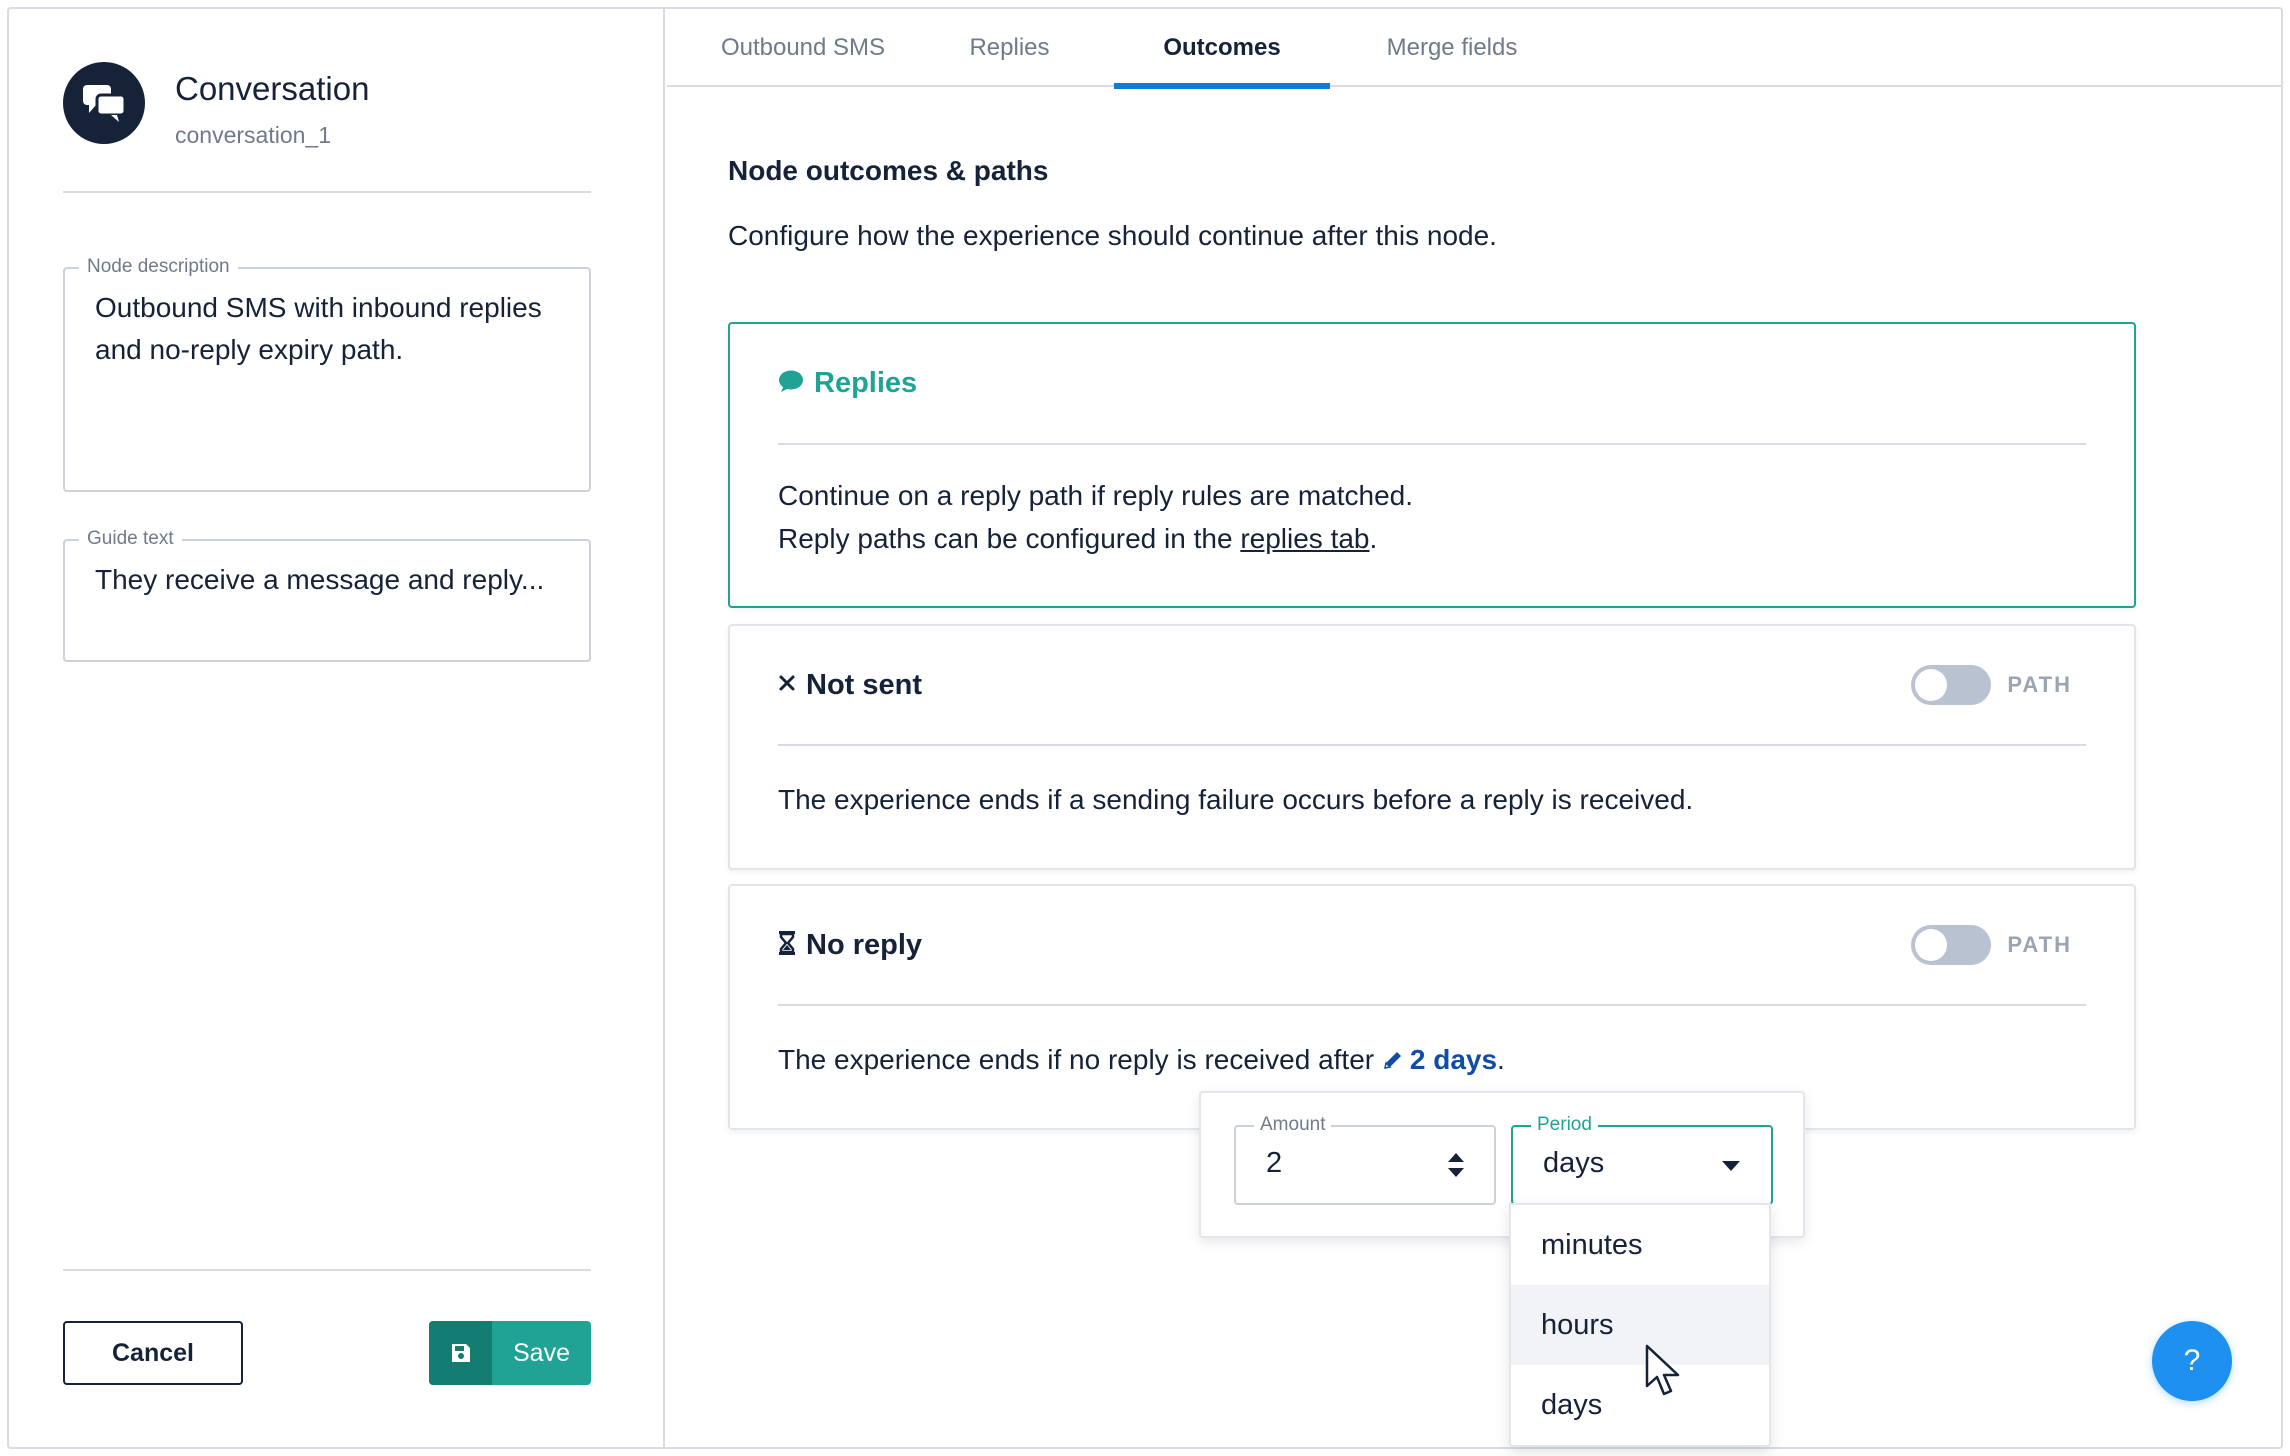 This screenshot has width=2290, height=1456. Describe the element at coordinates (791, 383) in the screenshot. I see `speech-bubble-icon` at that location.